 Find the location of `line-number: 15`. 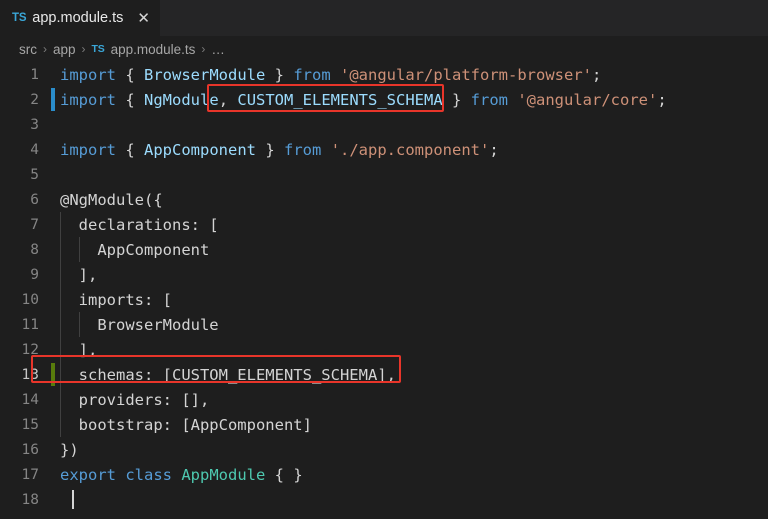

line-number: 15 is located at coordinates (30, 424).